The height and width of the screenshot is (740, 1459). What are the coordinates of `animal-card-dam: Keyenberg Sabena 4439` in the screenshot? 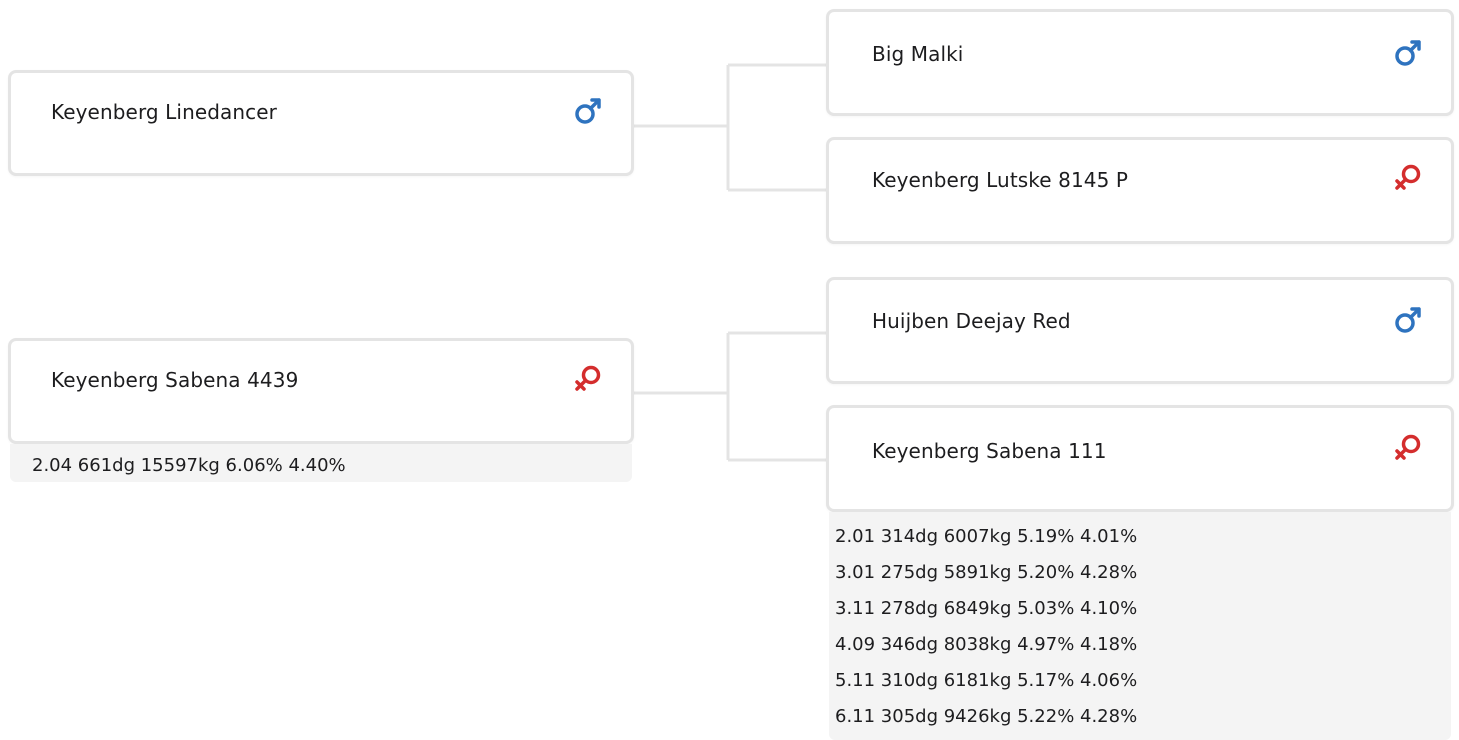 It's located at (321, 391).